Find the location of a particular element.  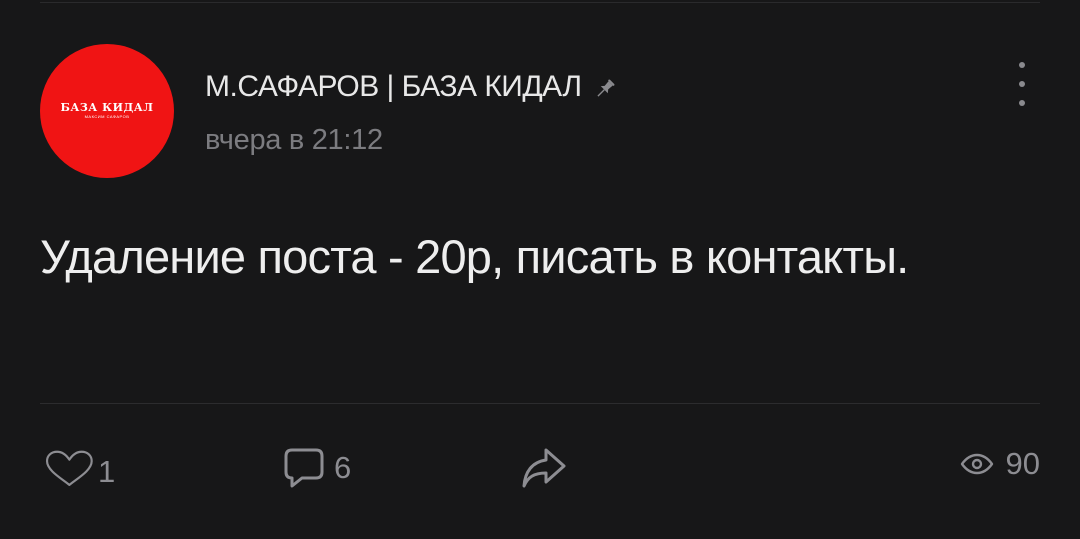

like-count: 1 is located at coordinates (107, 471).